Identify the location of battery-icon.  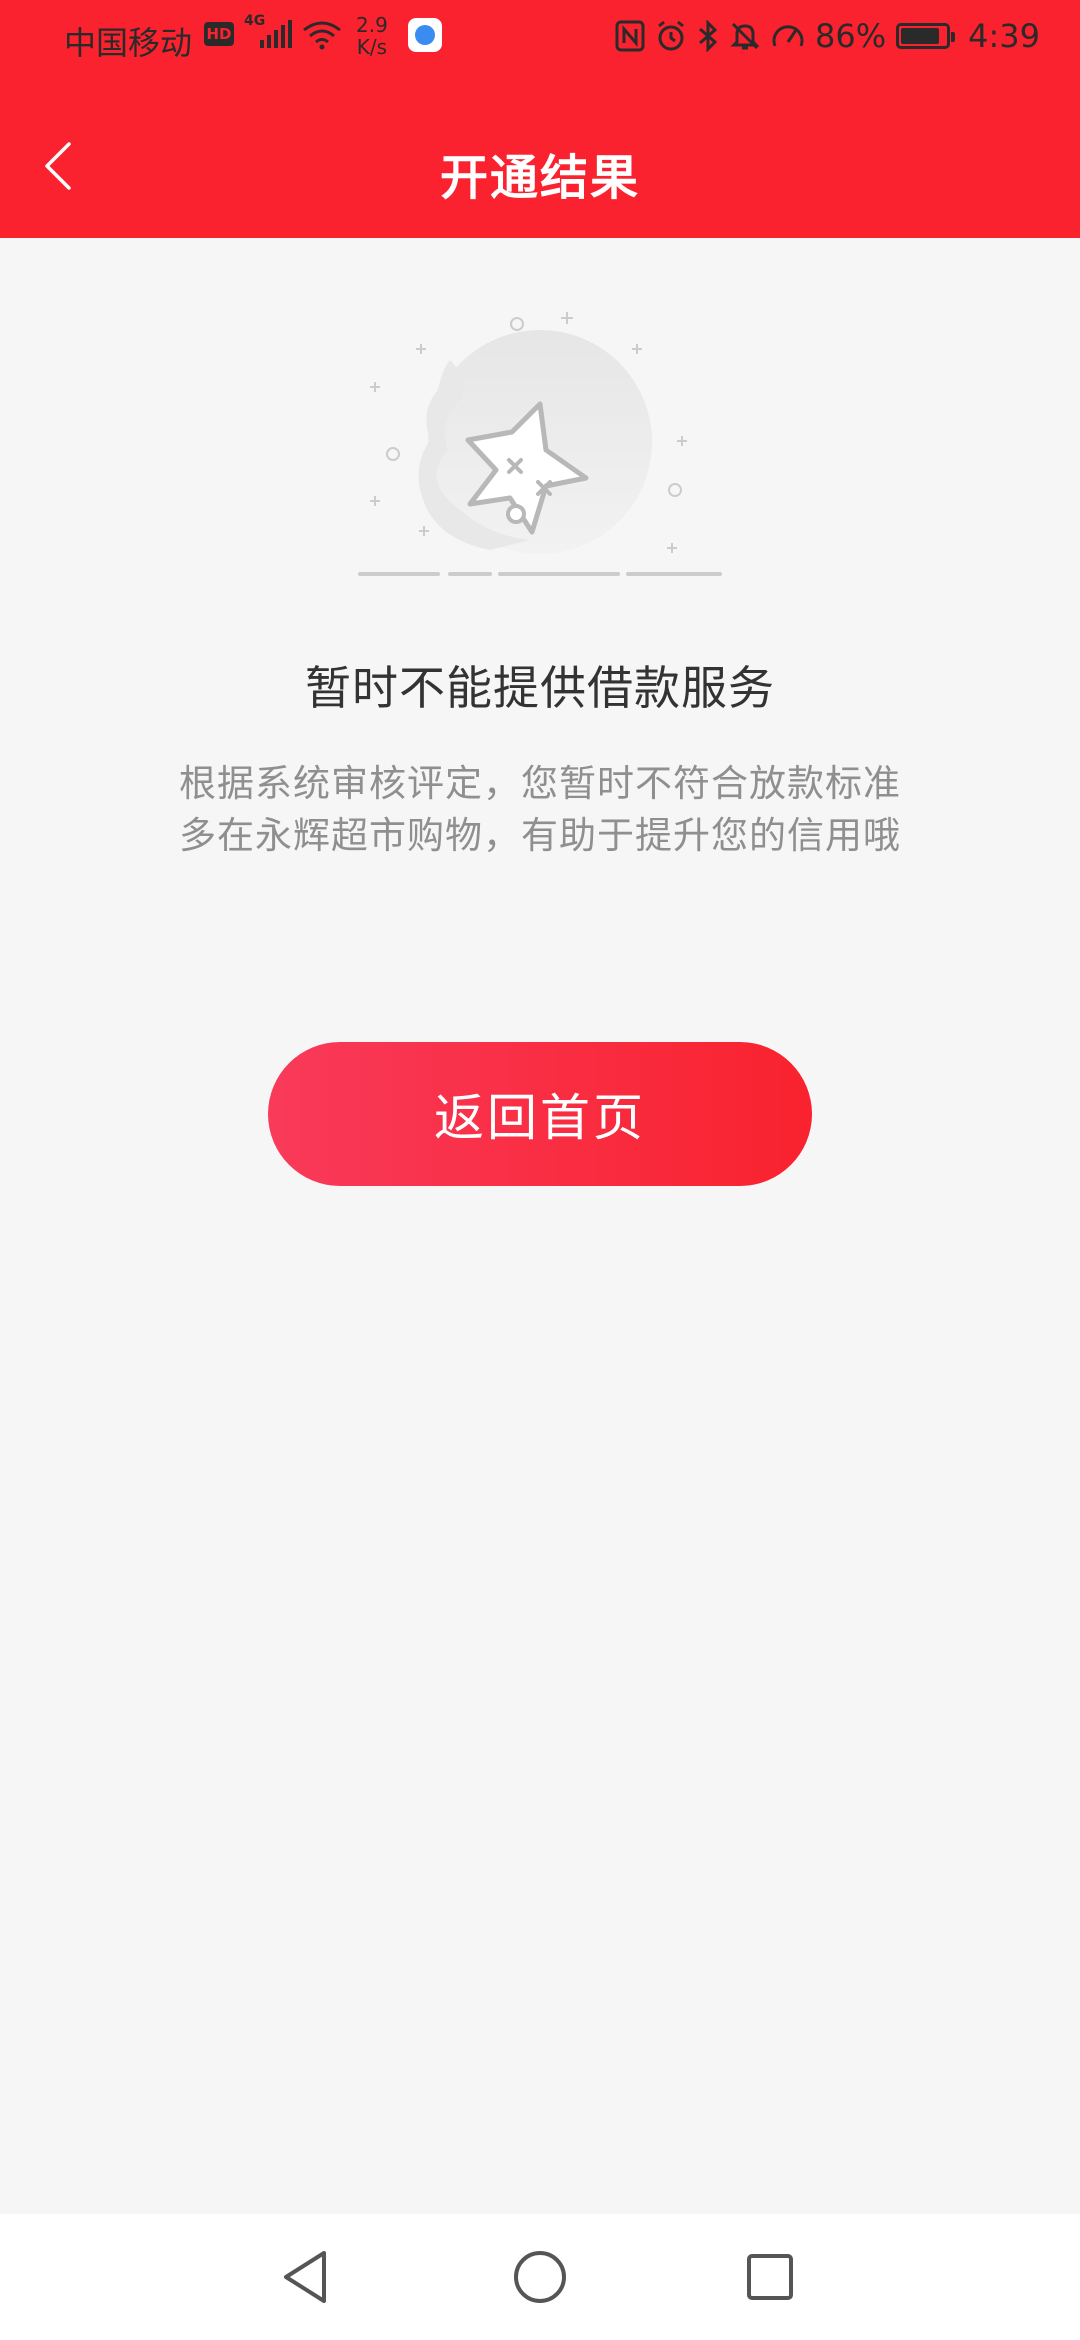
(926, 36).